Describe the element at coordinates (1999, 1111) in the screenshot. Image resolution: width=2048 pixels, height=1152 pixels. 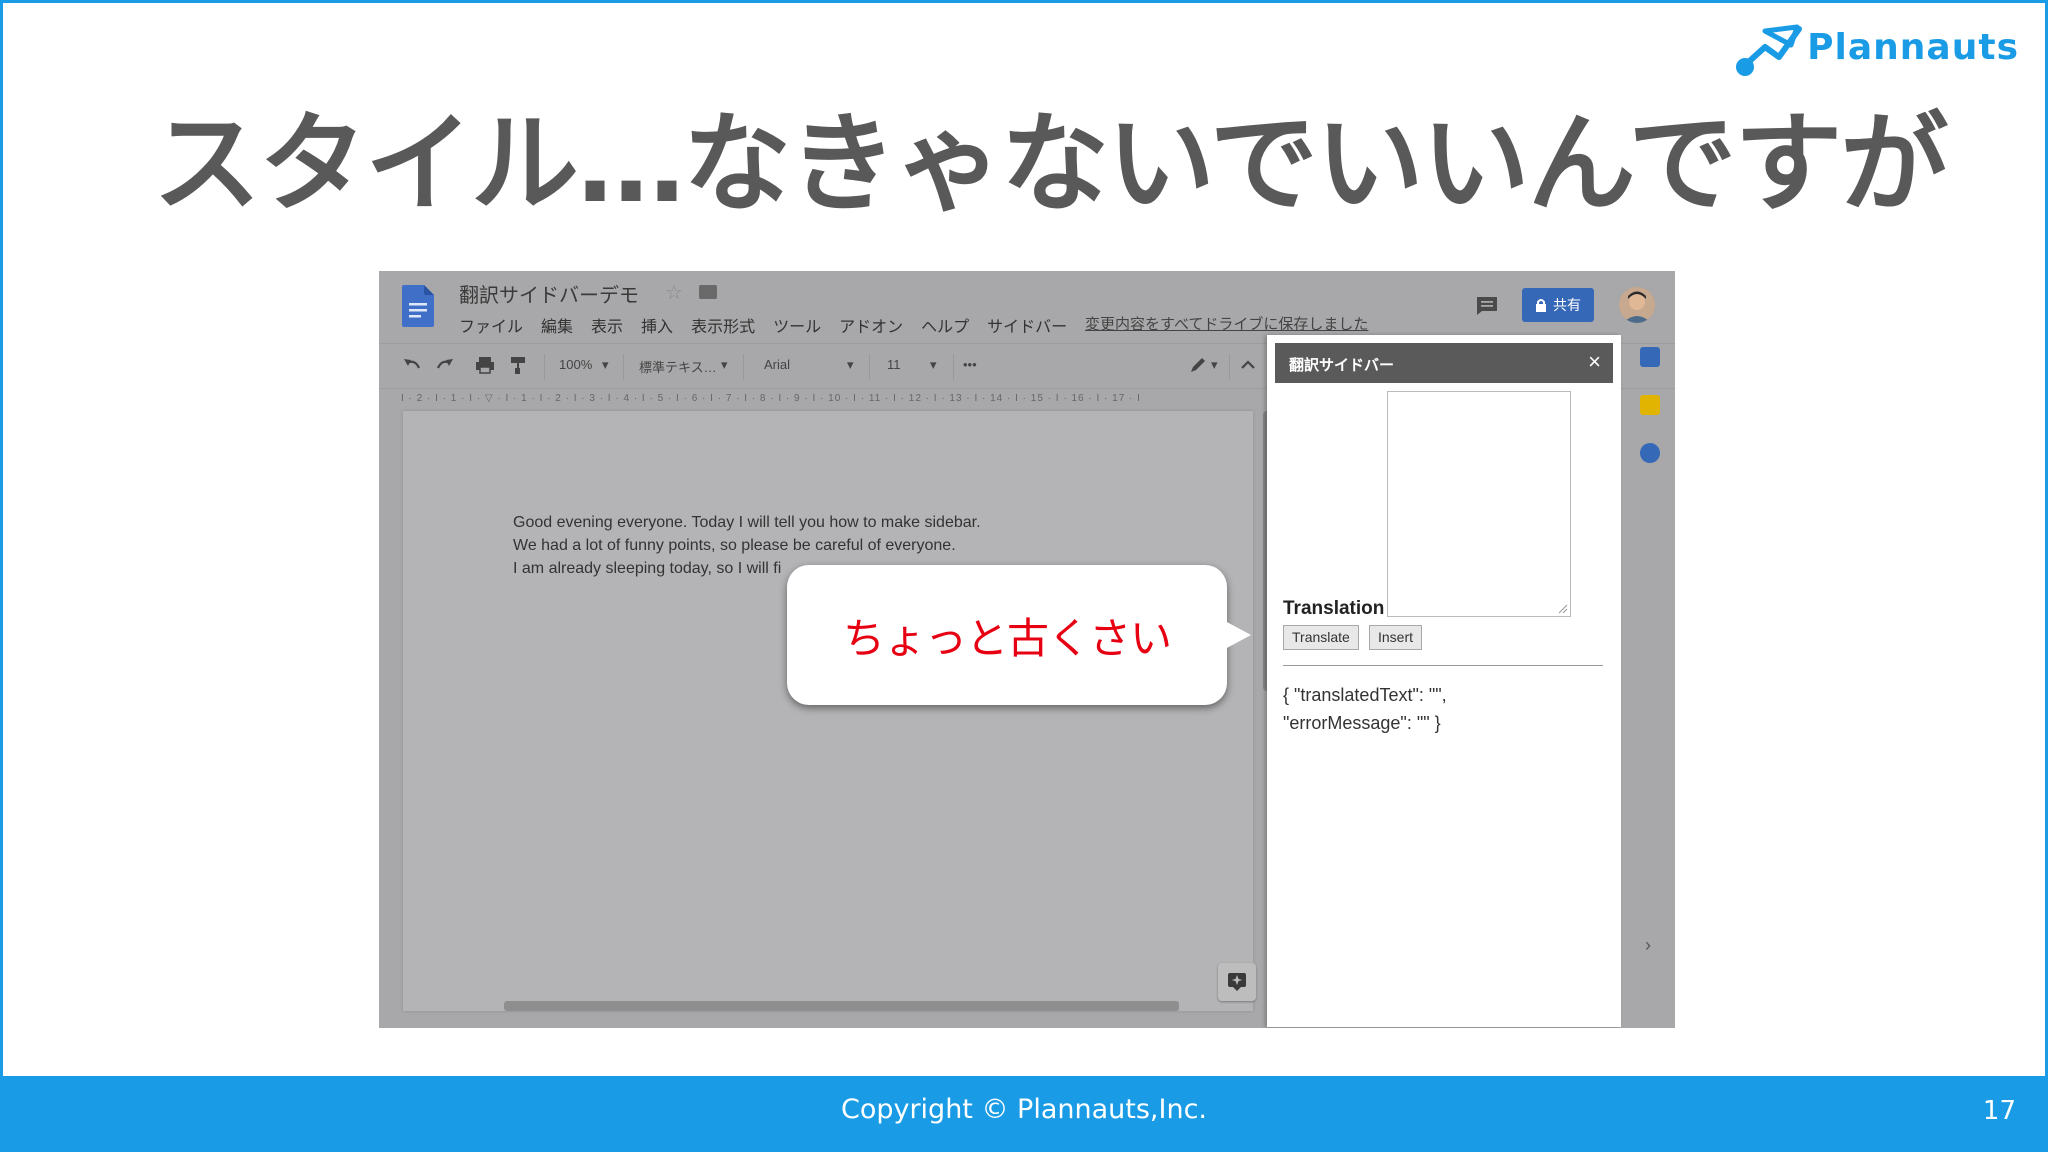
I see `page-number: 17` at that location.